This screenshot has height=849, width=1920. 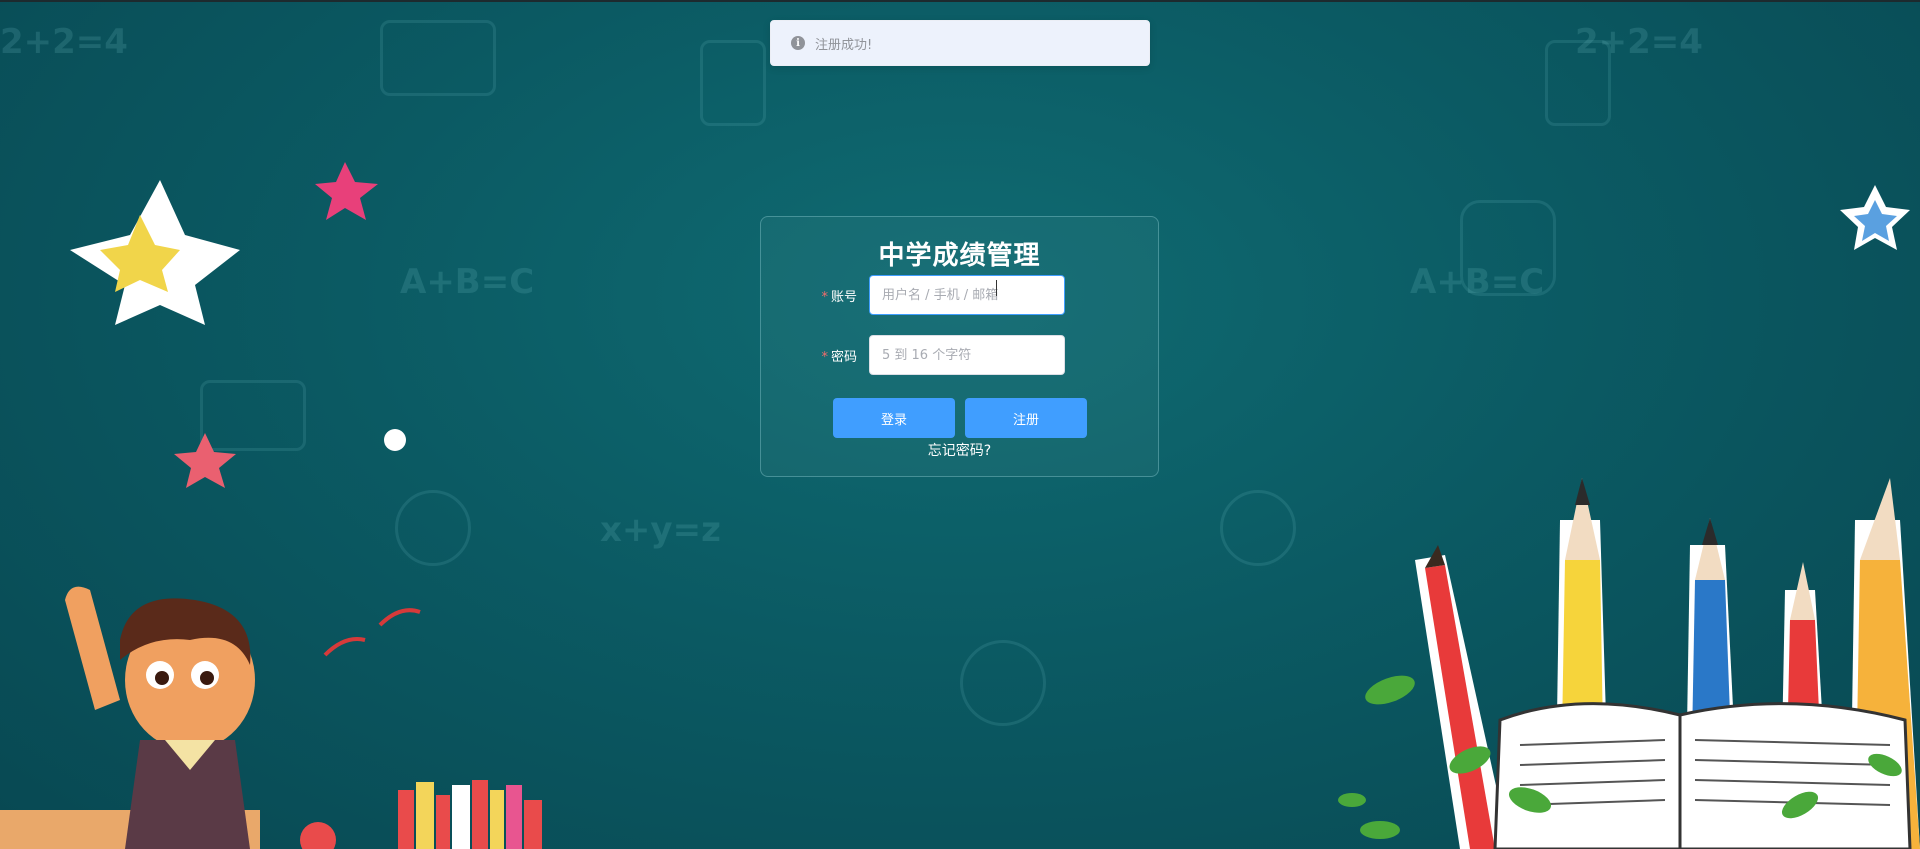 I want to click on account-label-text: 账号, so click(x=843, y=297).